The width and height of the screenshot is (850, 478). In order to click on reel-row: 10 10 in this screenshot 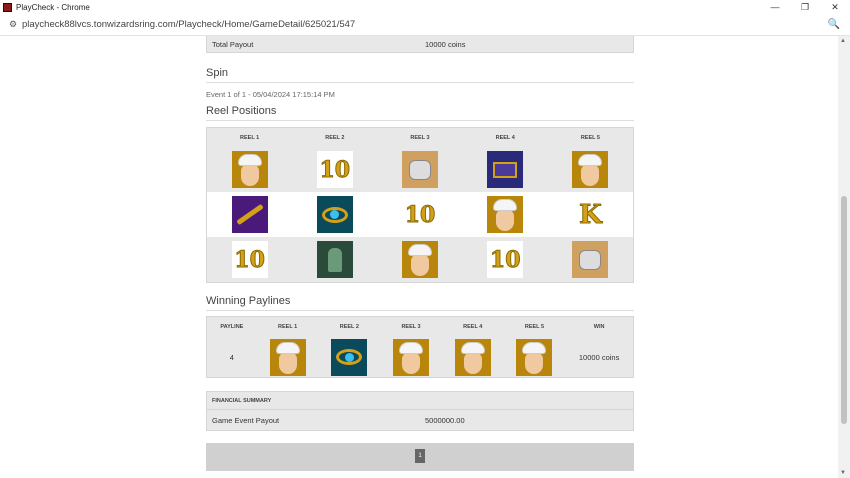, I will do `click(420, 259)`.